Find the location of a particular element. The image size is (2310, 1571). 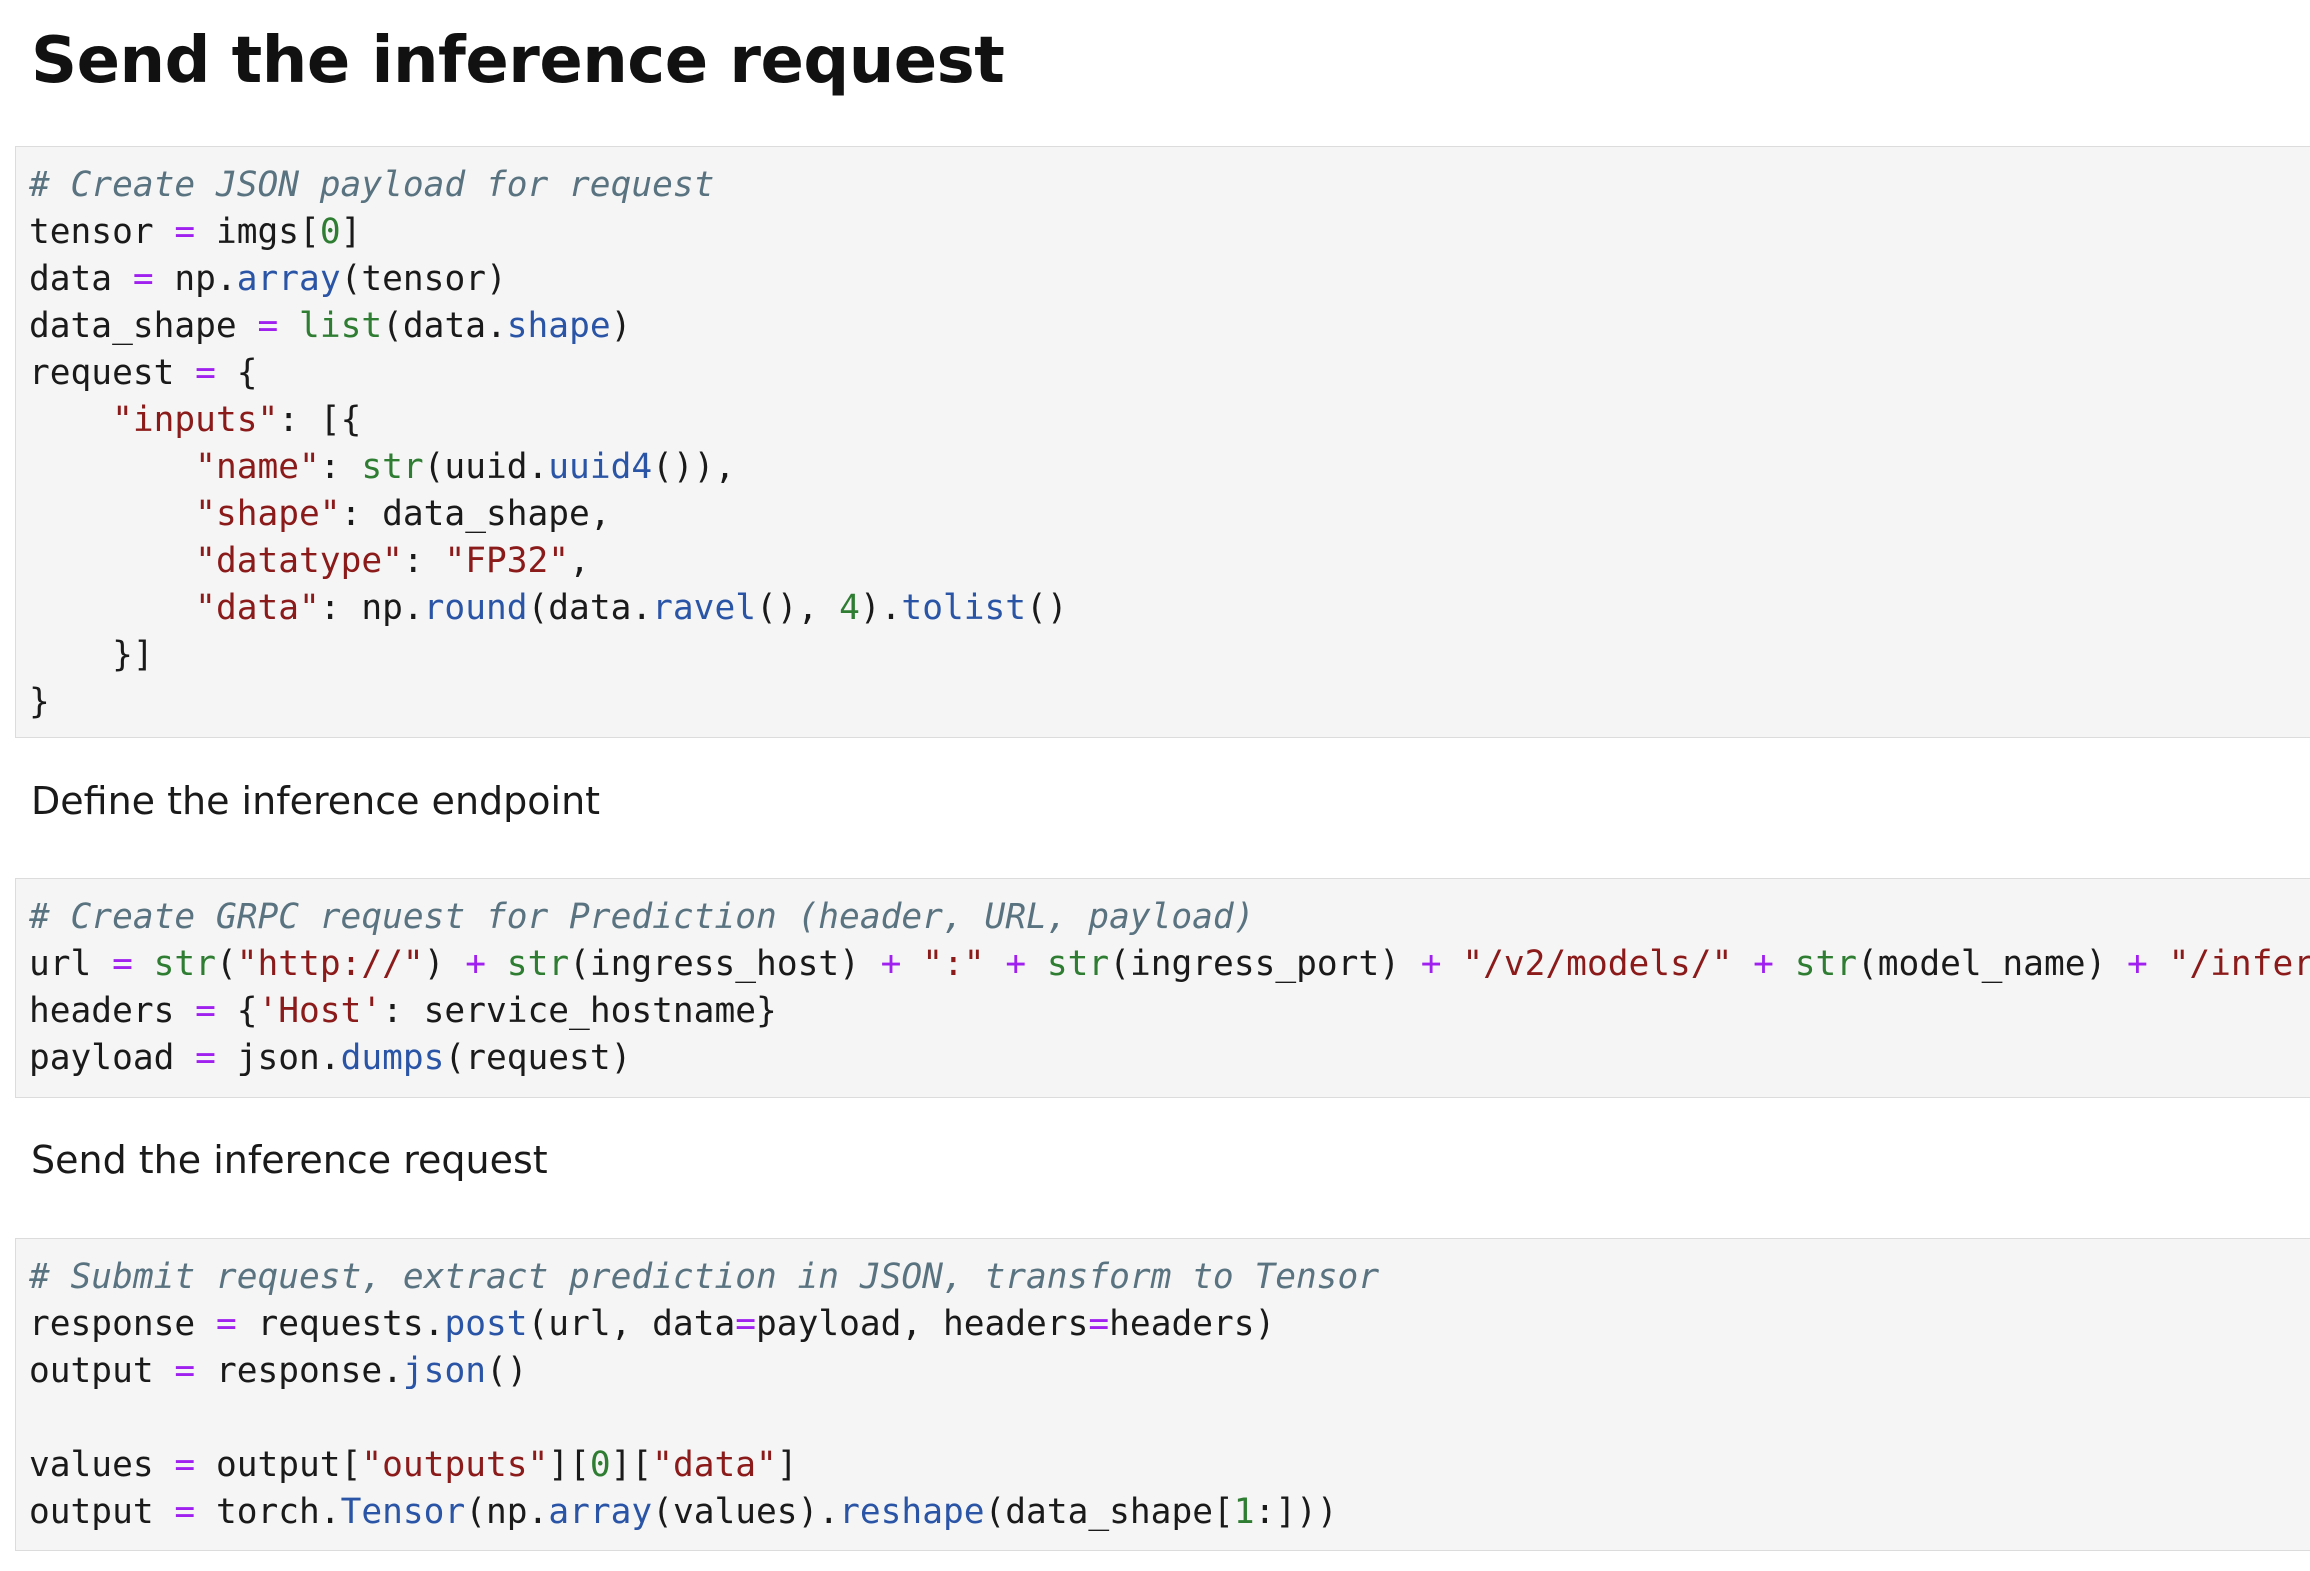

code-string: "name" is located at coordinates (257, 467).